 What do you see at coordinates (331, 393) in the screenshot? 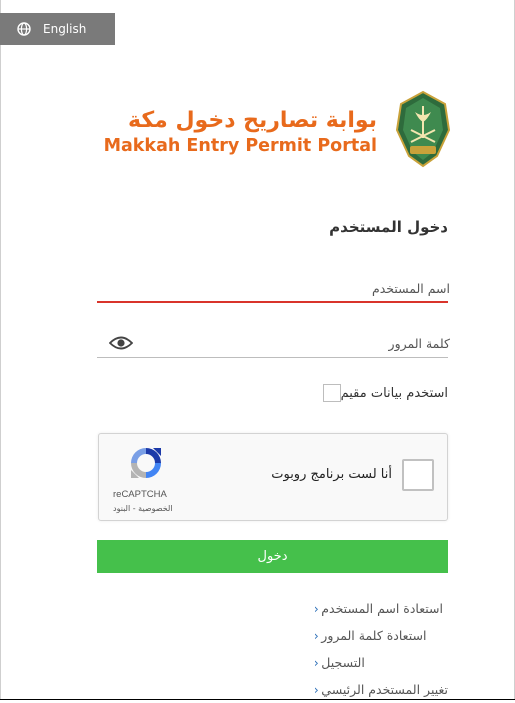
I see `resident-checkbox` at bounding box center [331, 393].